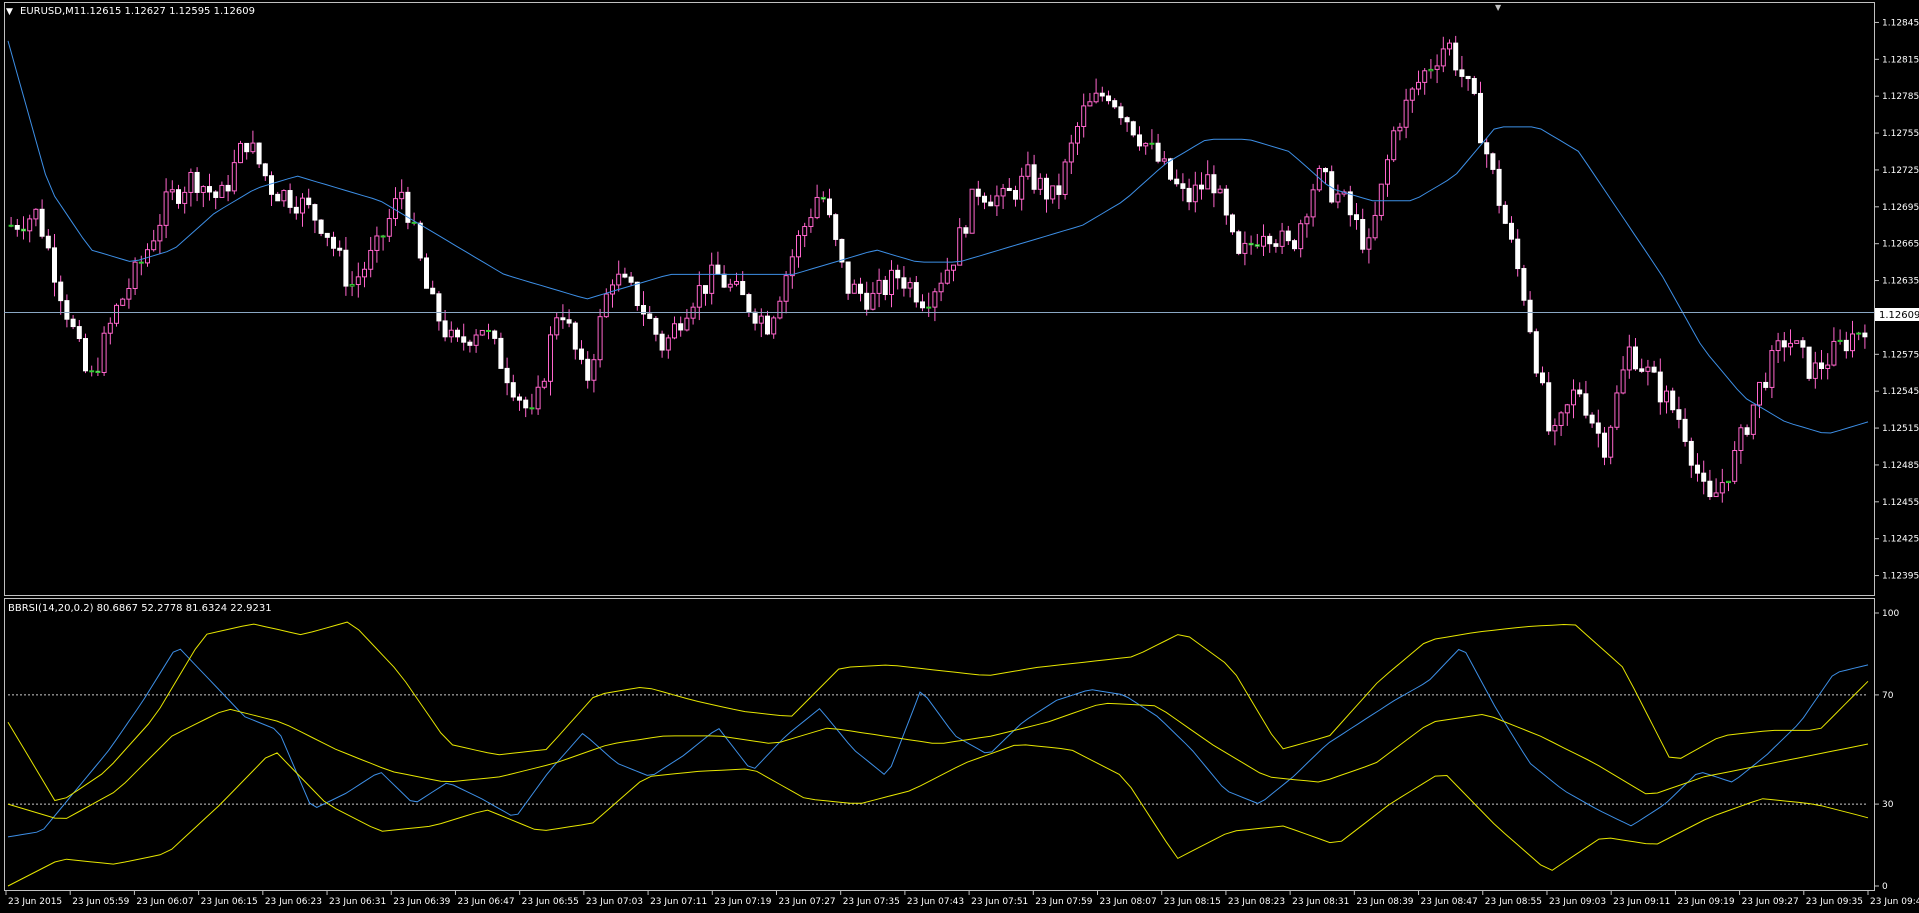 Image resolution: width=1919 pixels, height=913 pixels. Describe the element at coordinates (678, 902) in the screenshot. I see `time-tick-label: 23 Jun 07:11` at that location.